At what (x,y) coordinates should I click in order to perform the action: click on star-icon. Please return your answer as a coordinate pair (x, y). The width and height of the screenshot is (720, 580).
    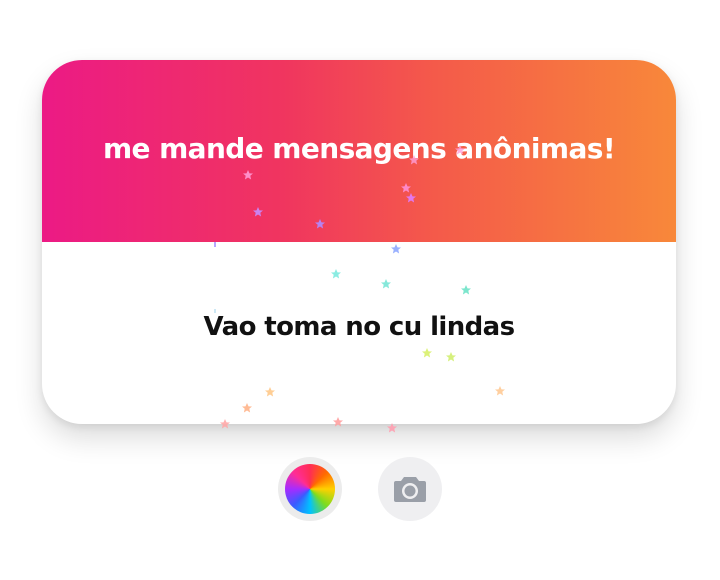
    Looking at the image, I should click on (392, 428).